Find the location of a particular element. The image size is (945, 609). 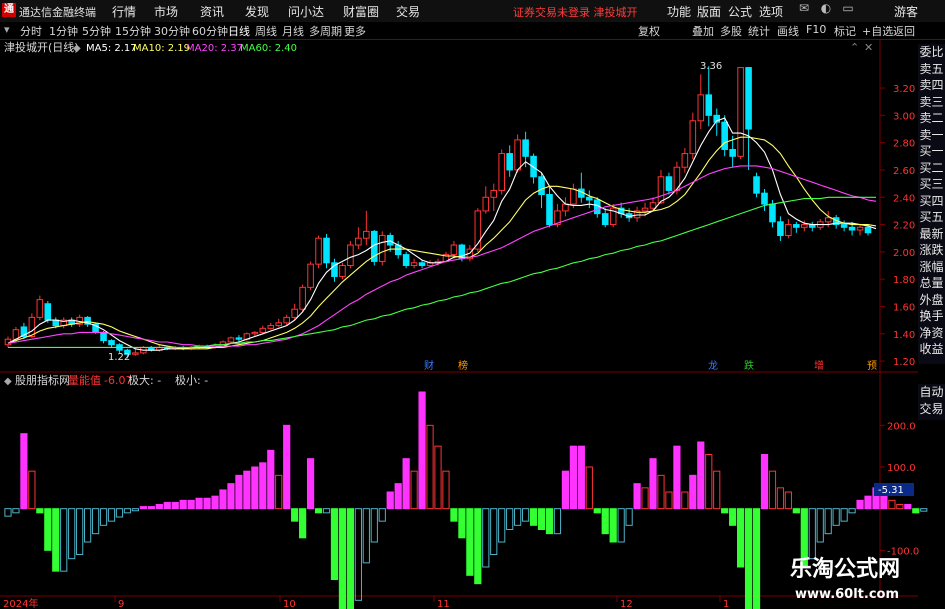

side-change-pct: 涨幅 is located at coordinates (931, 267).